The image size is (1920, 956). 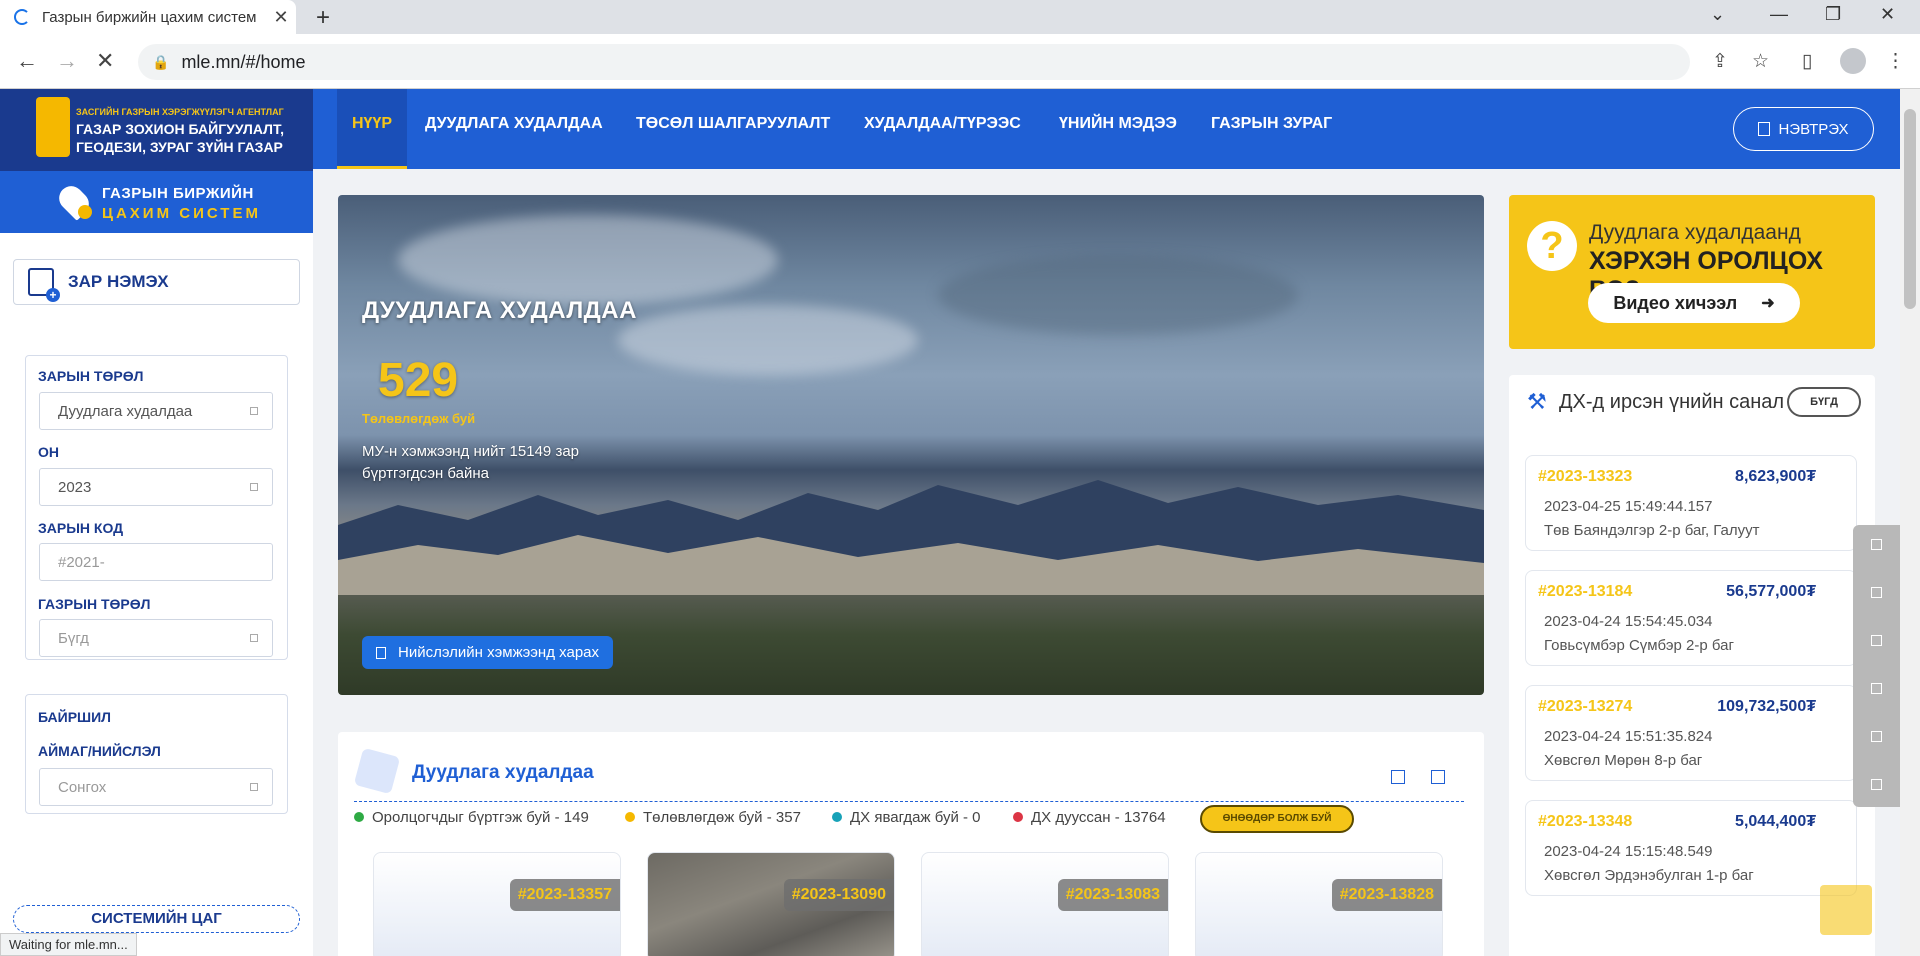 I want to click on add-ad-button: ЗАР НЭМЭХ, so click(x=156, y=282).